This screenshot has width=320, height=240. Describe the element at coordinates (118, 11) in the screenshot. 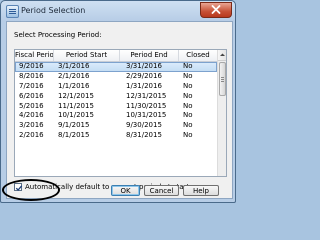

I see `title-bar: Period Selection` at that location.